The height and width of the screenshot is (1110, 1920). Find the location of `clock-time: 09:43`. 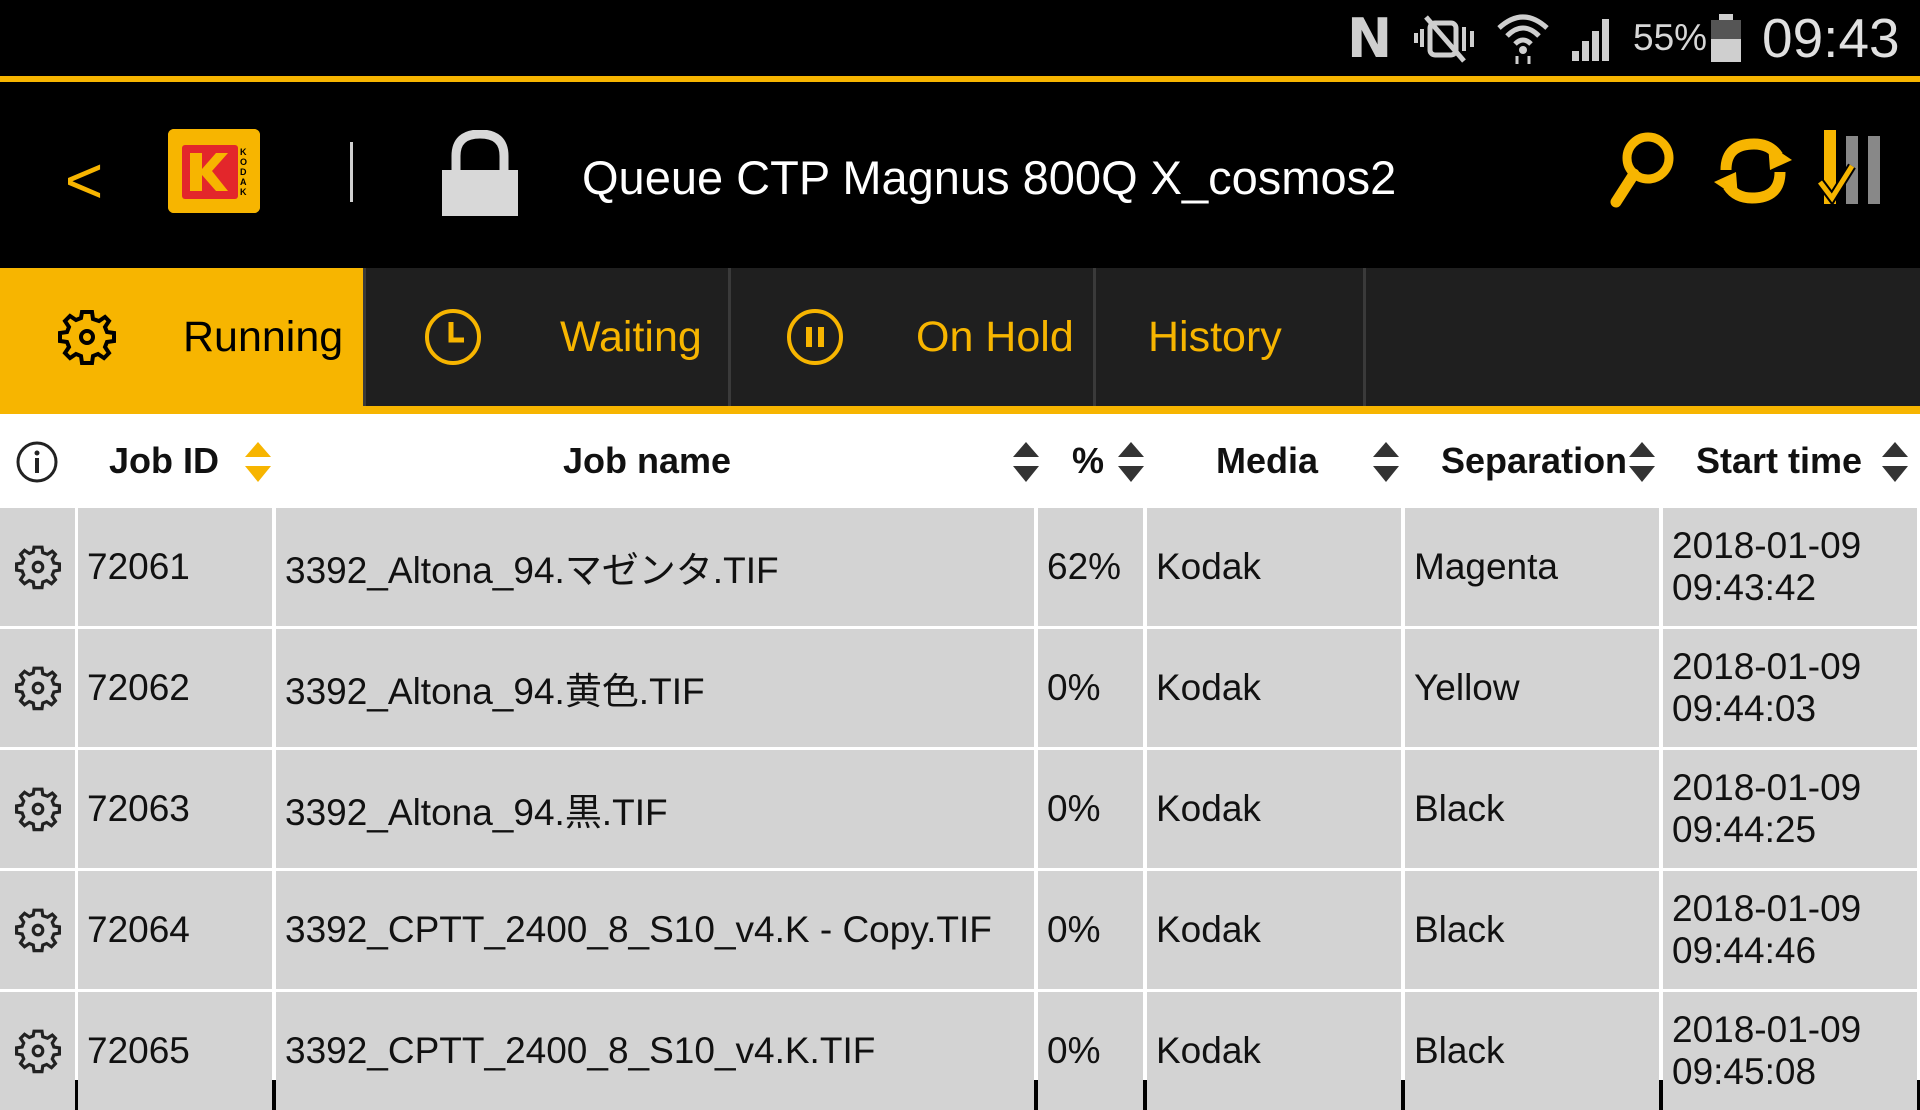

clock-time: 09:43 is located at coordinates (1831, 38).